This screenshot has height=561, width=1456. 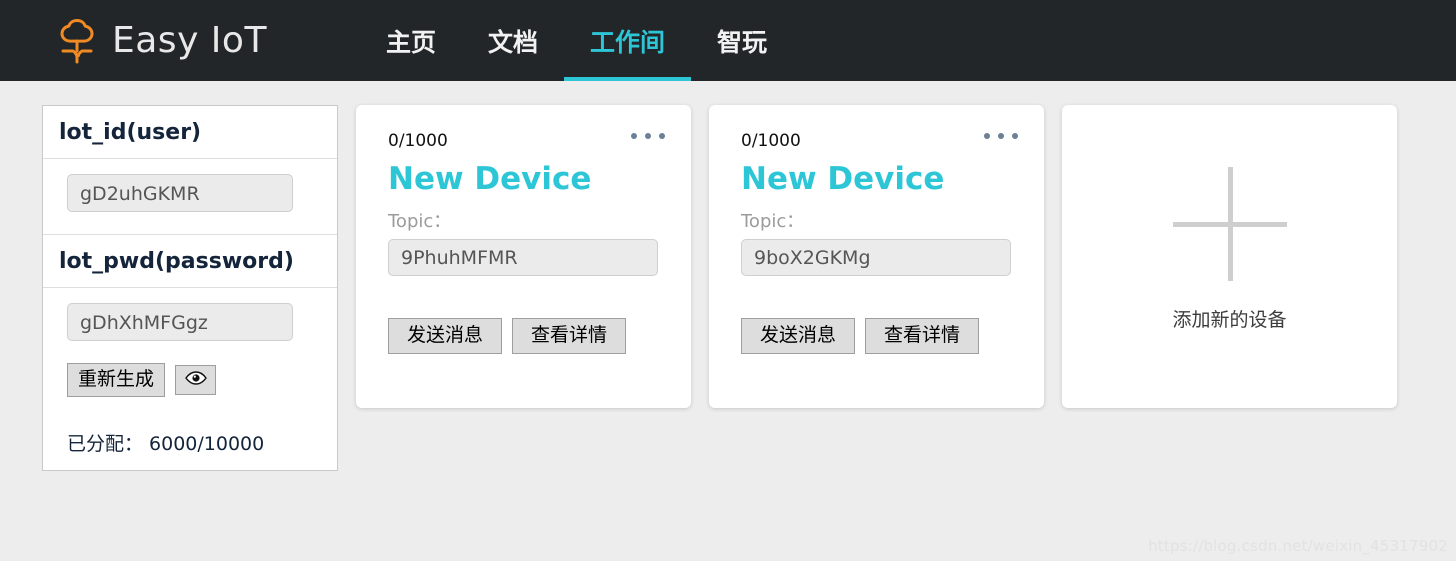 I want to click on nav-item-label: 主页, so click(x=410, y=42).